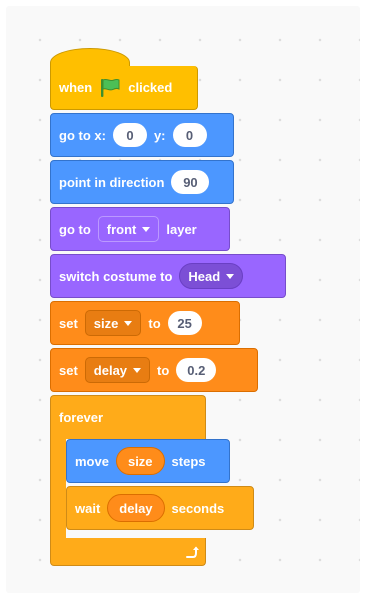 The height and width of the screenshot is (599, 366). I want to click on loop-arrow-icon, so click(191, 554).